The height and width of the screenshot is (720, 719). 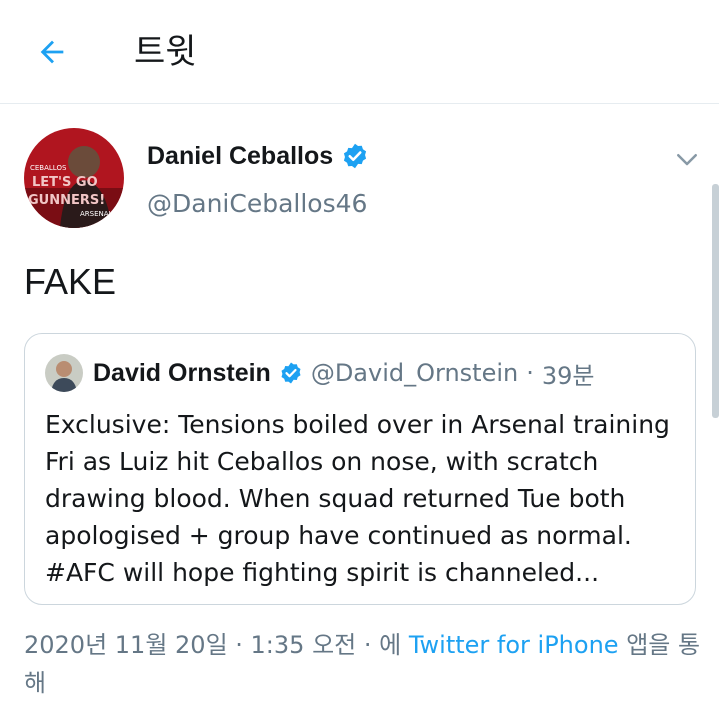 I want to click on top-bar: 트윗, so click(x=359, y=52).